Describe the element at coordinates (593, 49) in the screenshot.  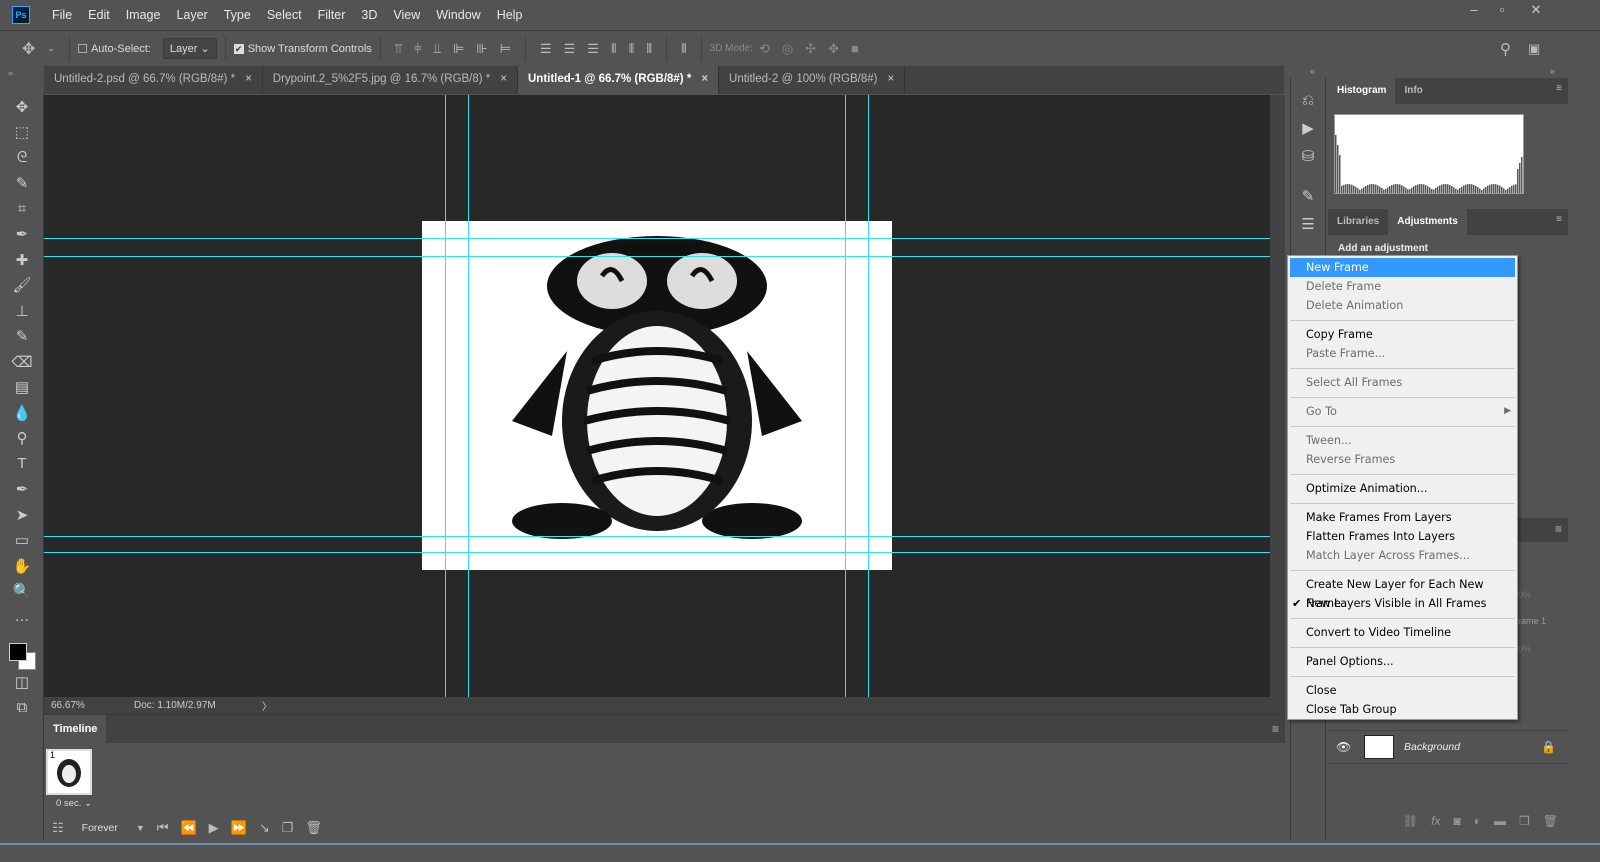
I see `distribute-bottom-icon: ☰` at that location.